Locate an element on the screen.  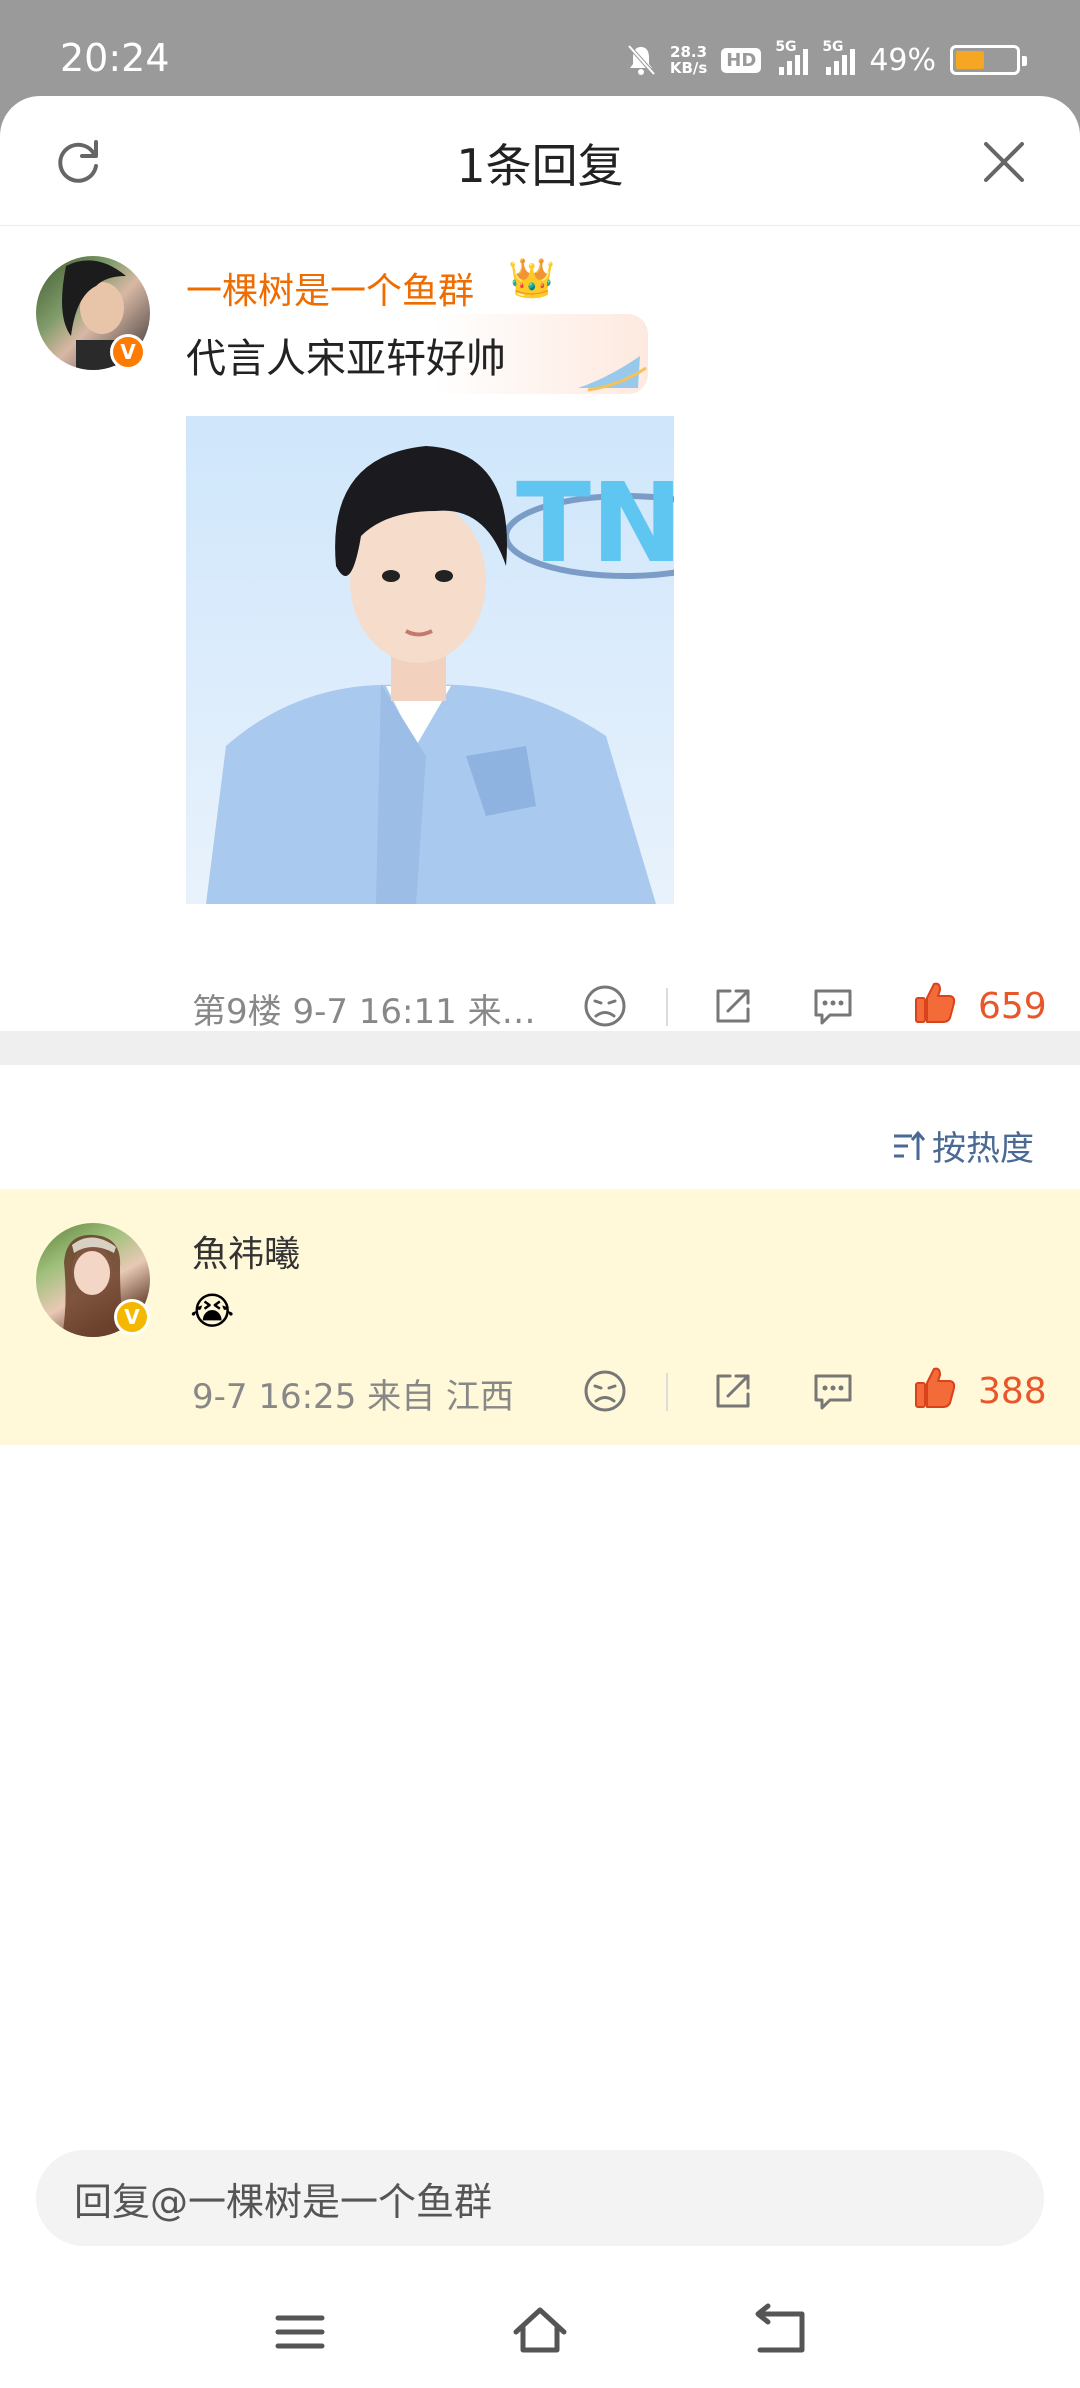
sort-label: 按热度 is located at coordinates (983, 1149).